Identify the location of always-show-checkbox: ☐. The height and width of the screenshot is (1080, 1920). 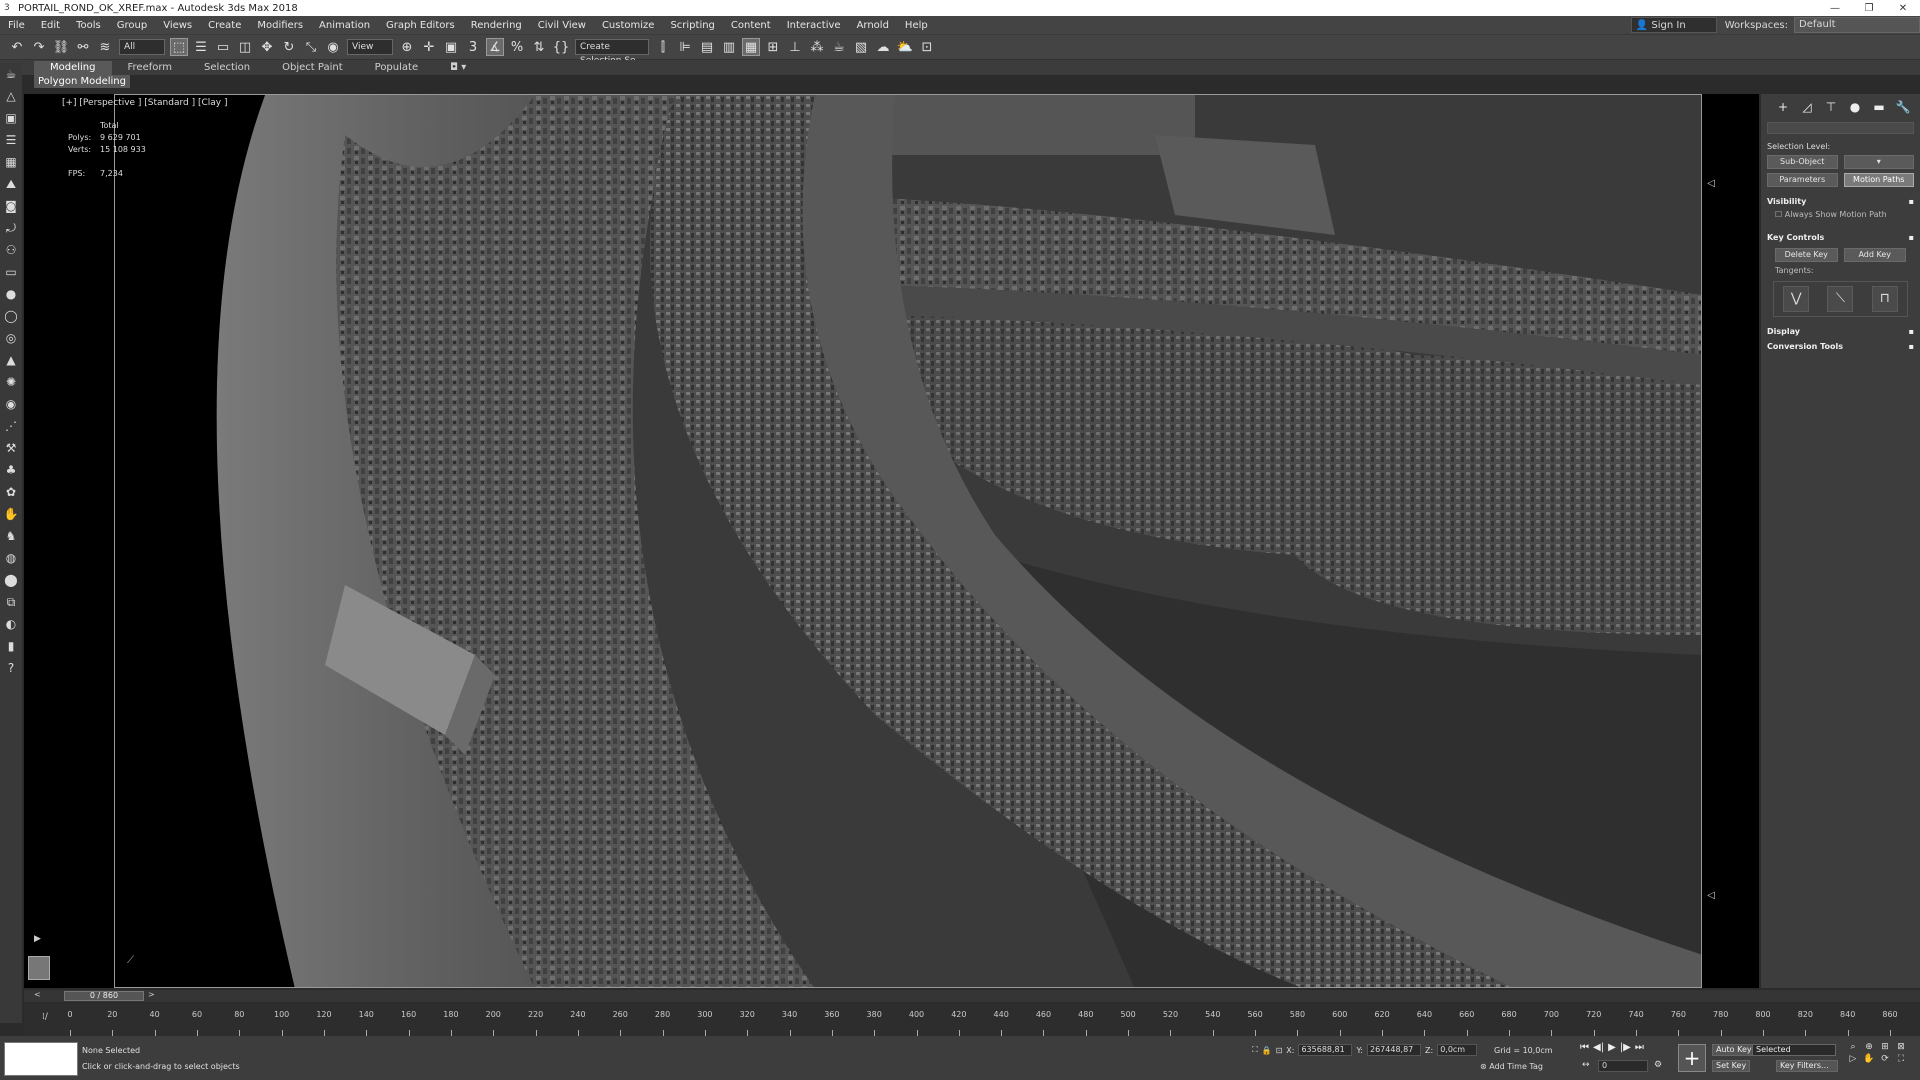
(1780, 214).